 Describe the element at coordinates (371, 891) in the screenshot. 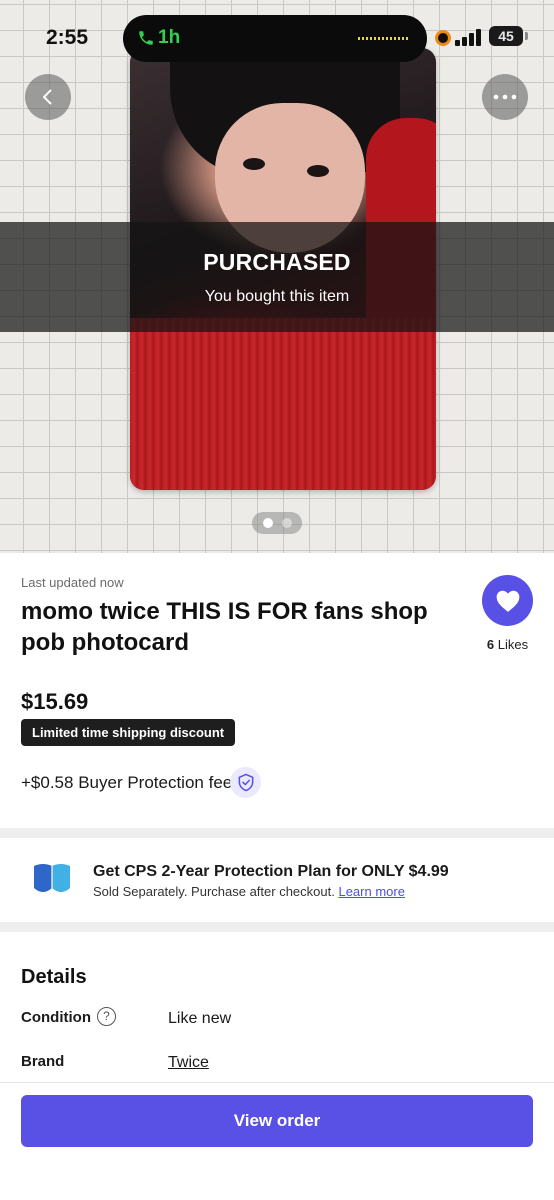

I see `learn-more-link: Learn more` at that location.